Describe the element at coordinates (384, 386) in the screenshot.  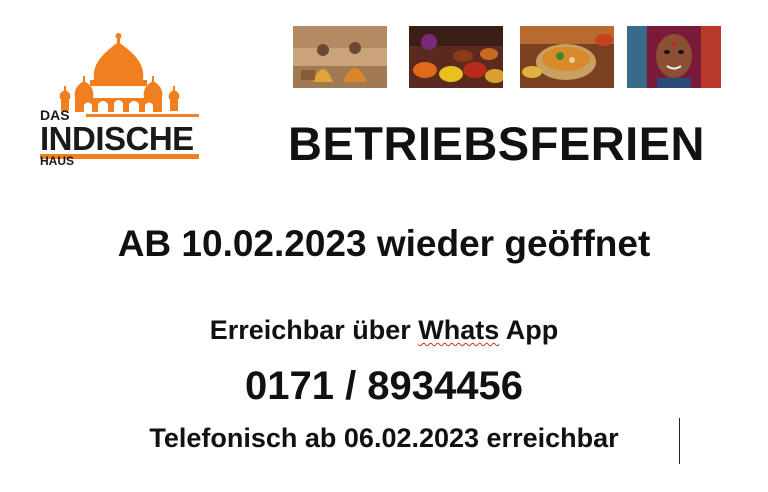
I see `phone-number: 0171 / 8934456` at that location.